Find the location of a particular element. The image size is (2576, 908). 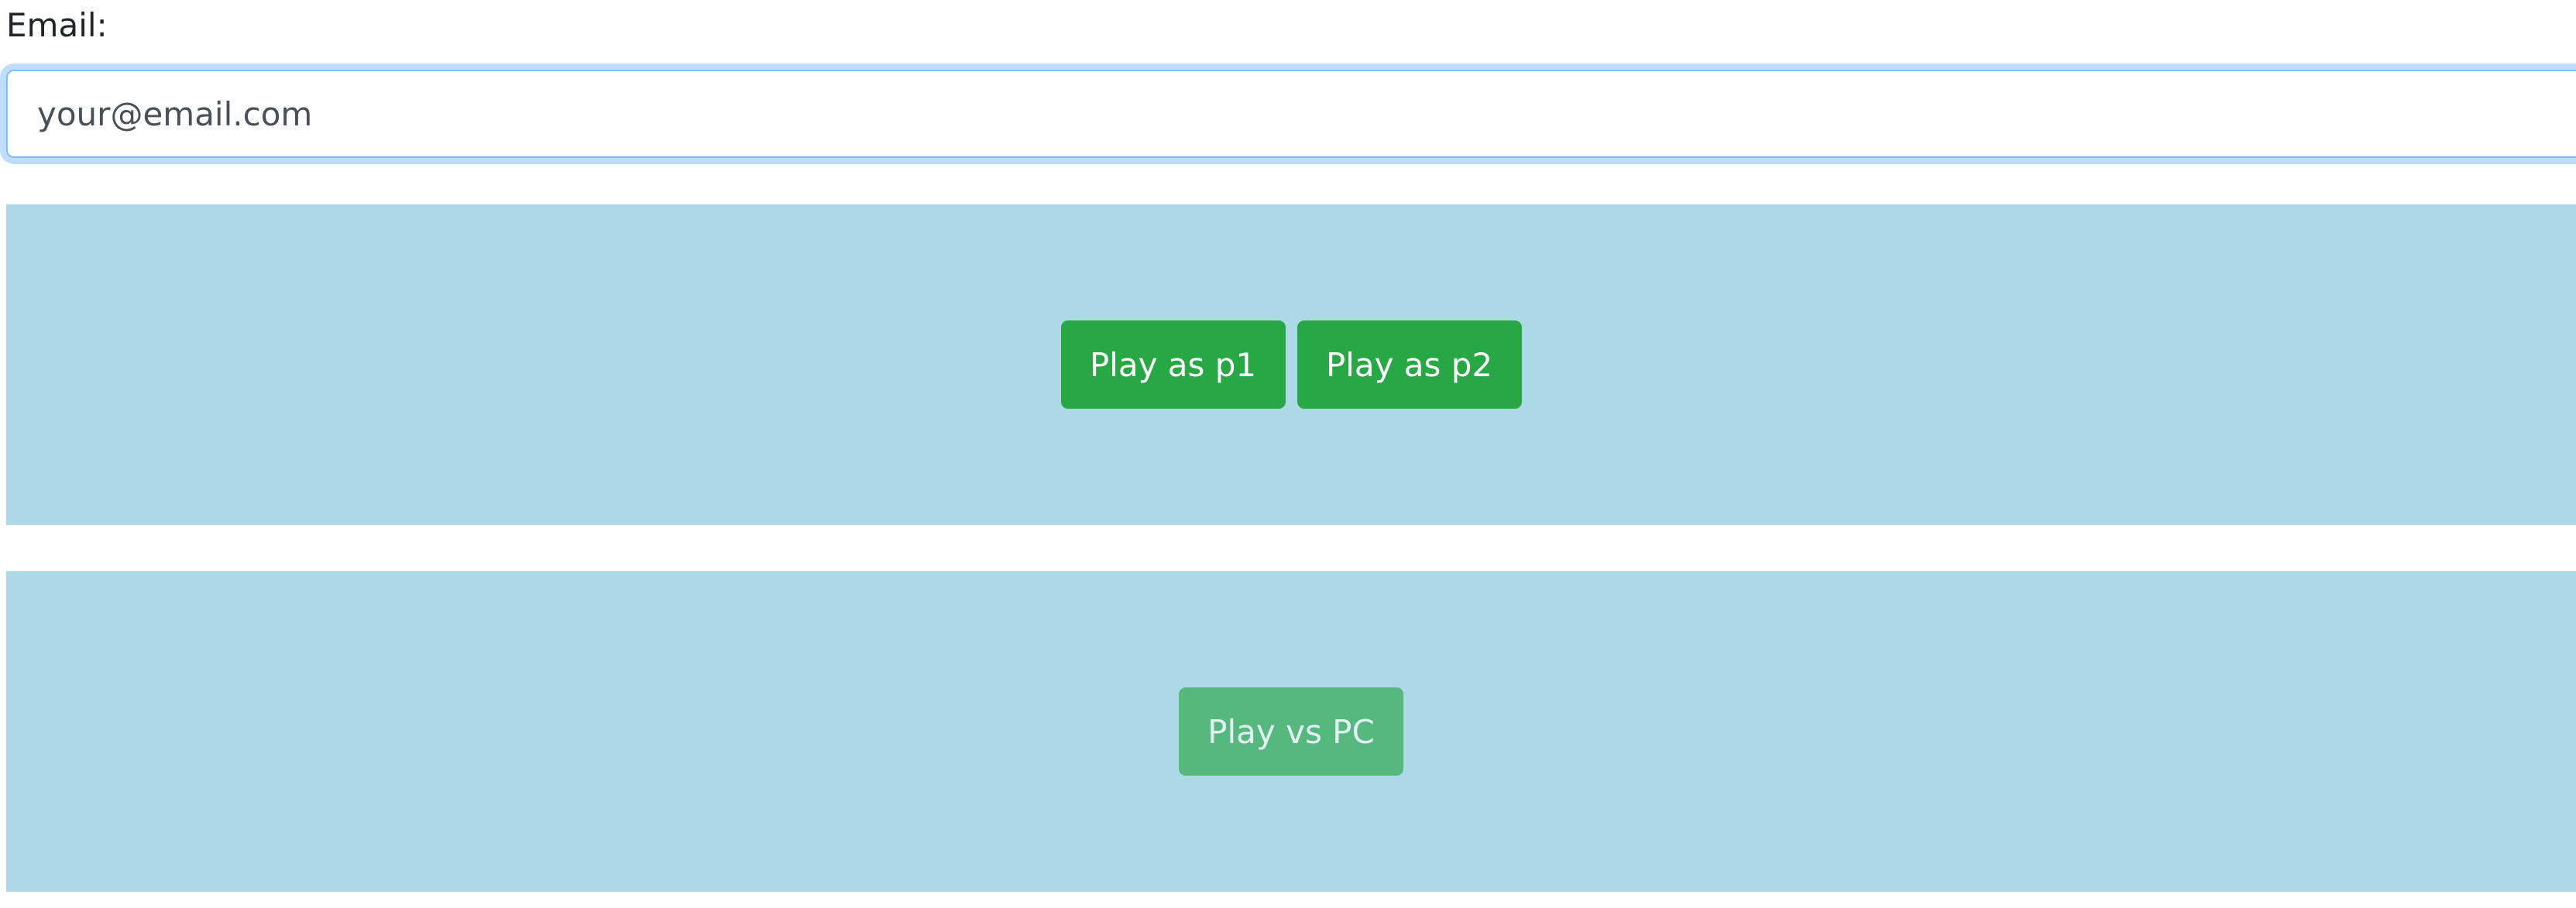

play-vs-pc-button: Play vs PC is located at coordinates (1291, 731).